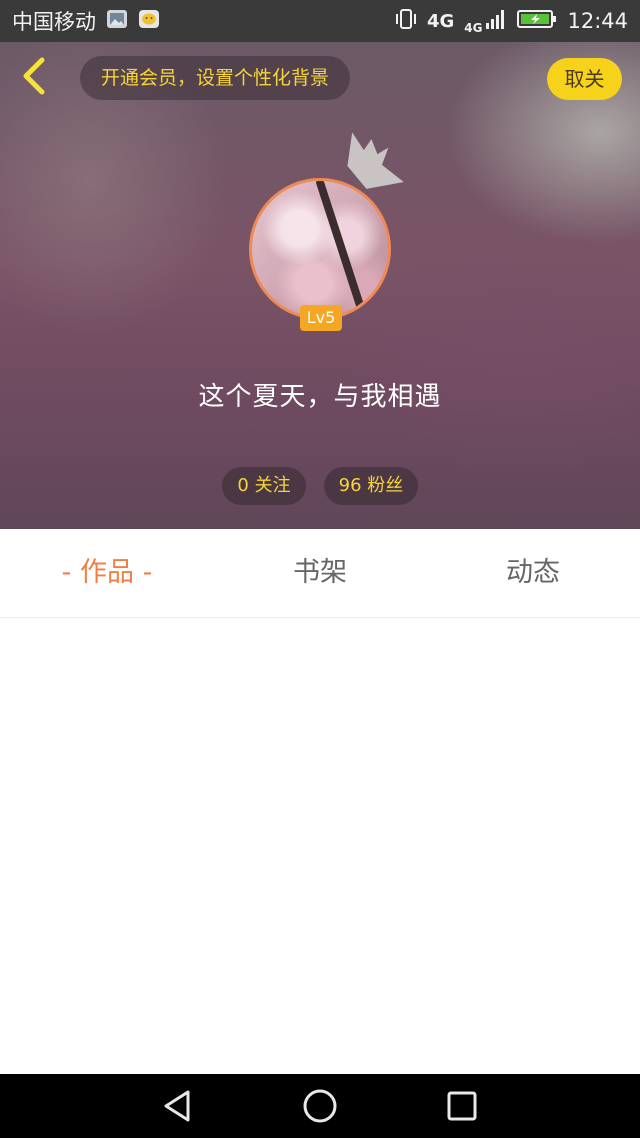 Image resolution: width=640 pixels, height=1138 pixels. I want to click on network-type-label: 4G, so click(440, 21).